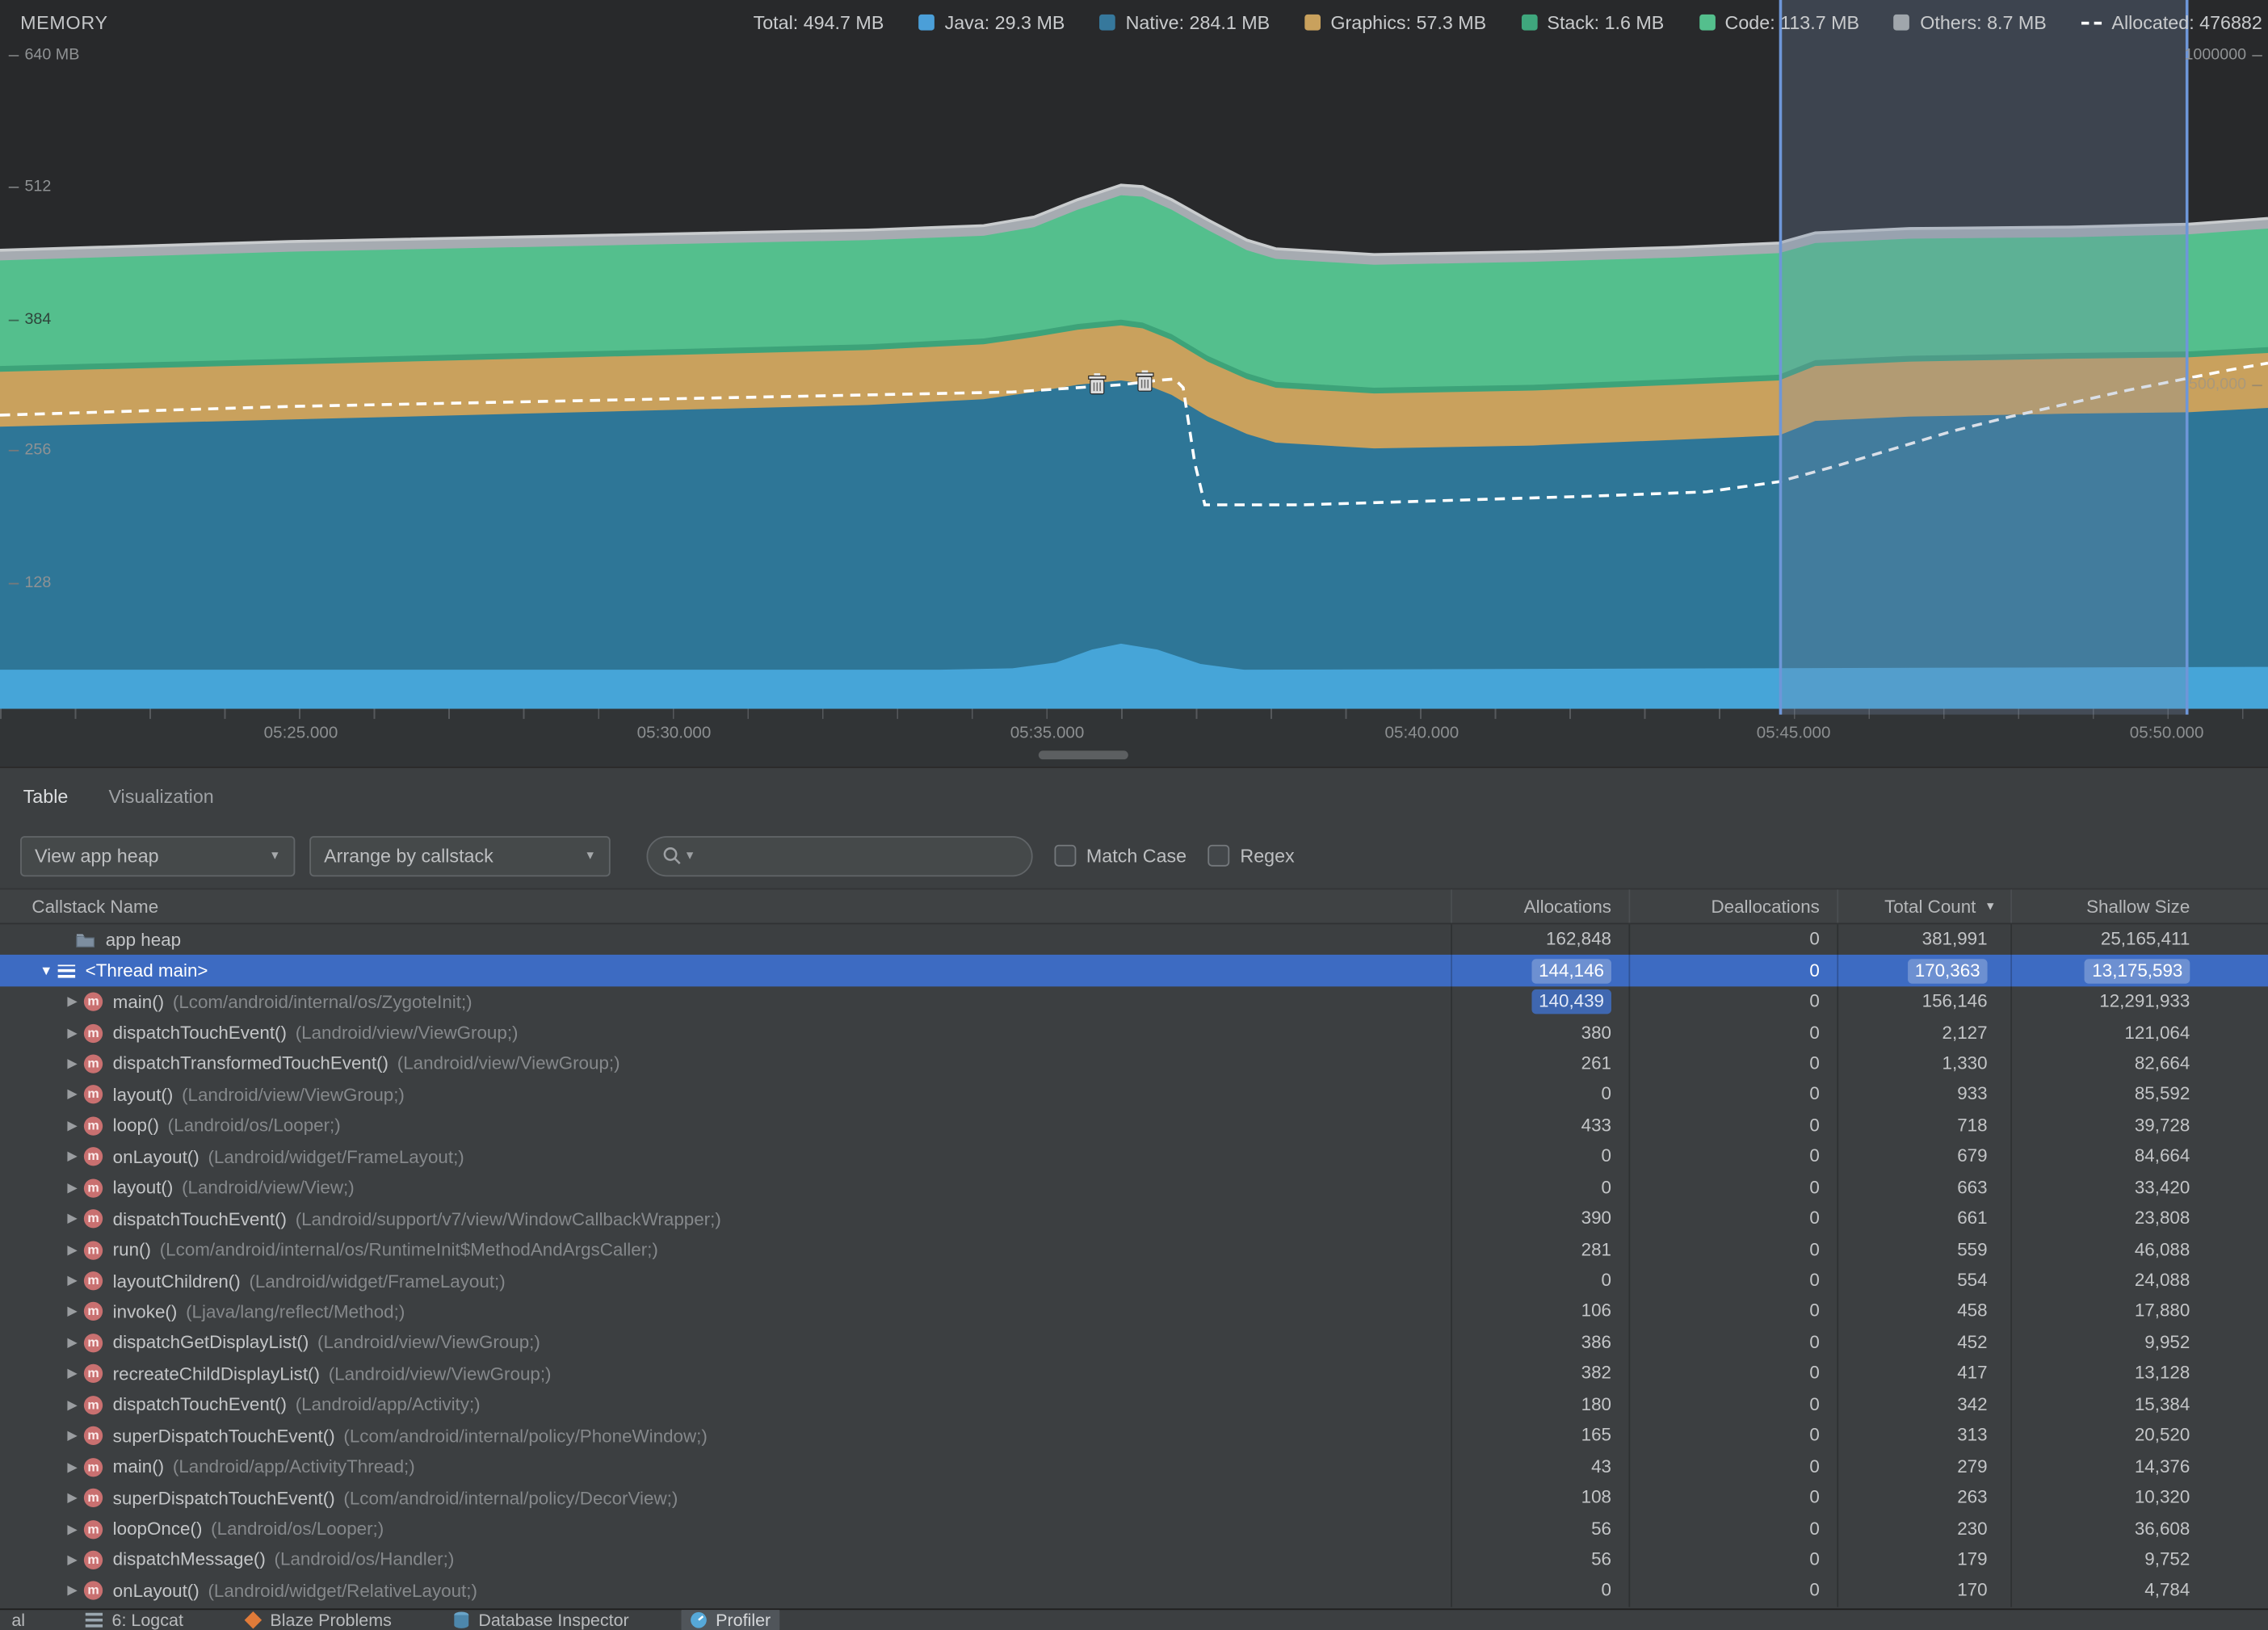 The width and height of the screenshot is (2268, 1630). I want to click on allocations-cell: 281, so click(1539, 1250).